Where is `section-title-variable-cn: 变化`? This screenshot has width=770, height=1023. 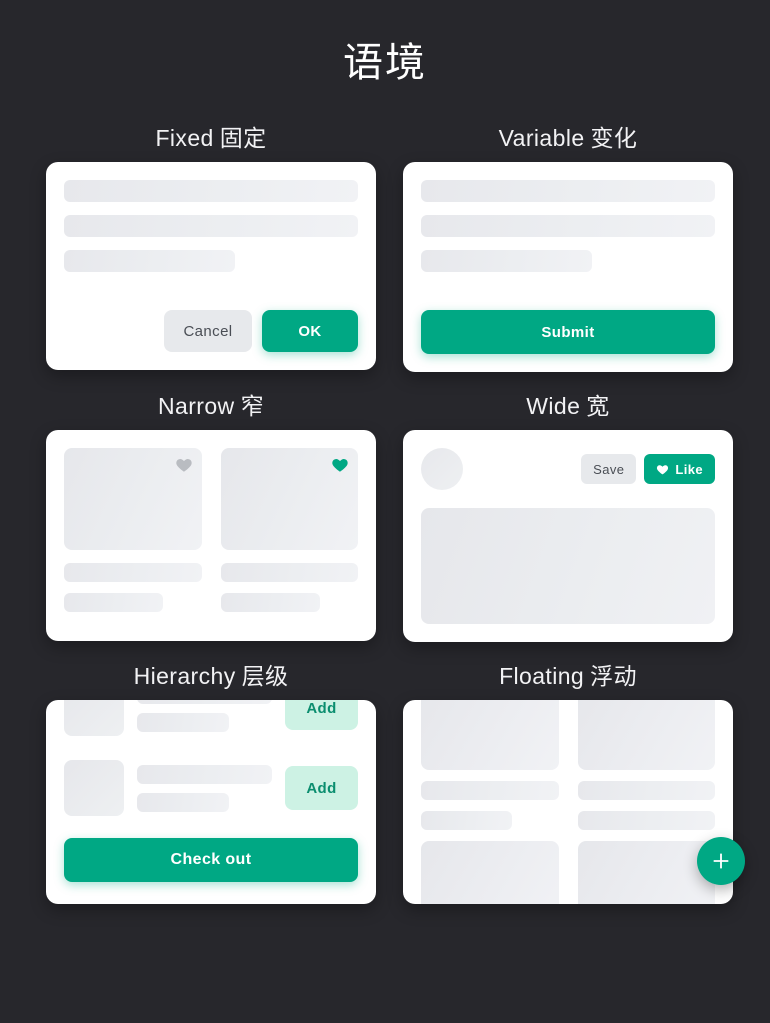 section-title-variable-cn: 变化 is located at coordinates (614, 138).